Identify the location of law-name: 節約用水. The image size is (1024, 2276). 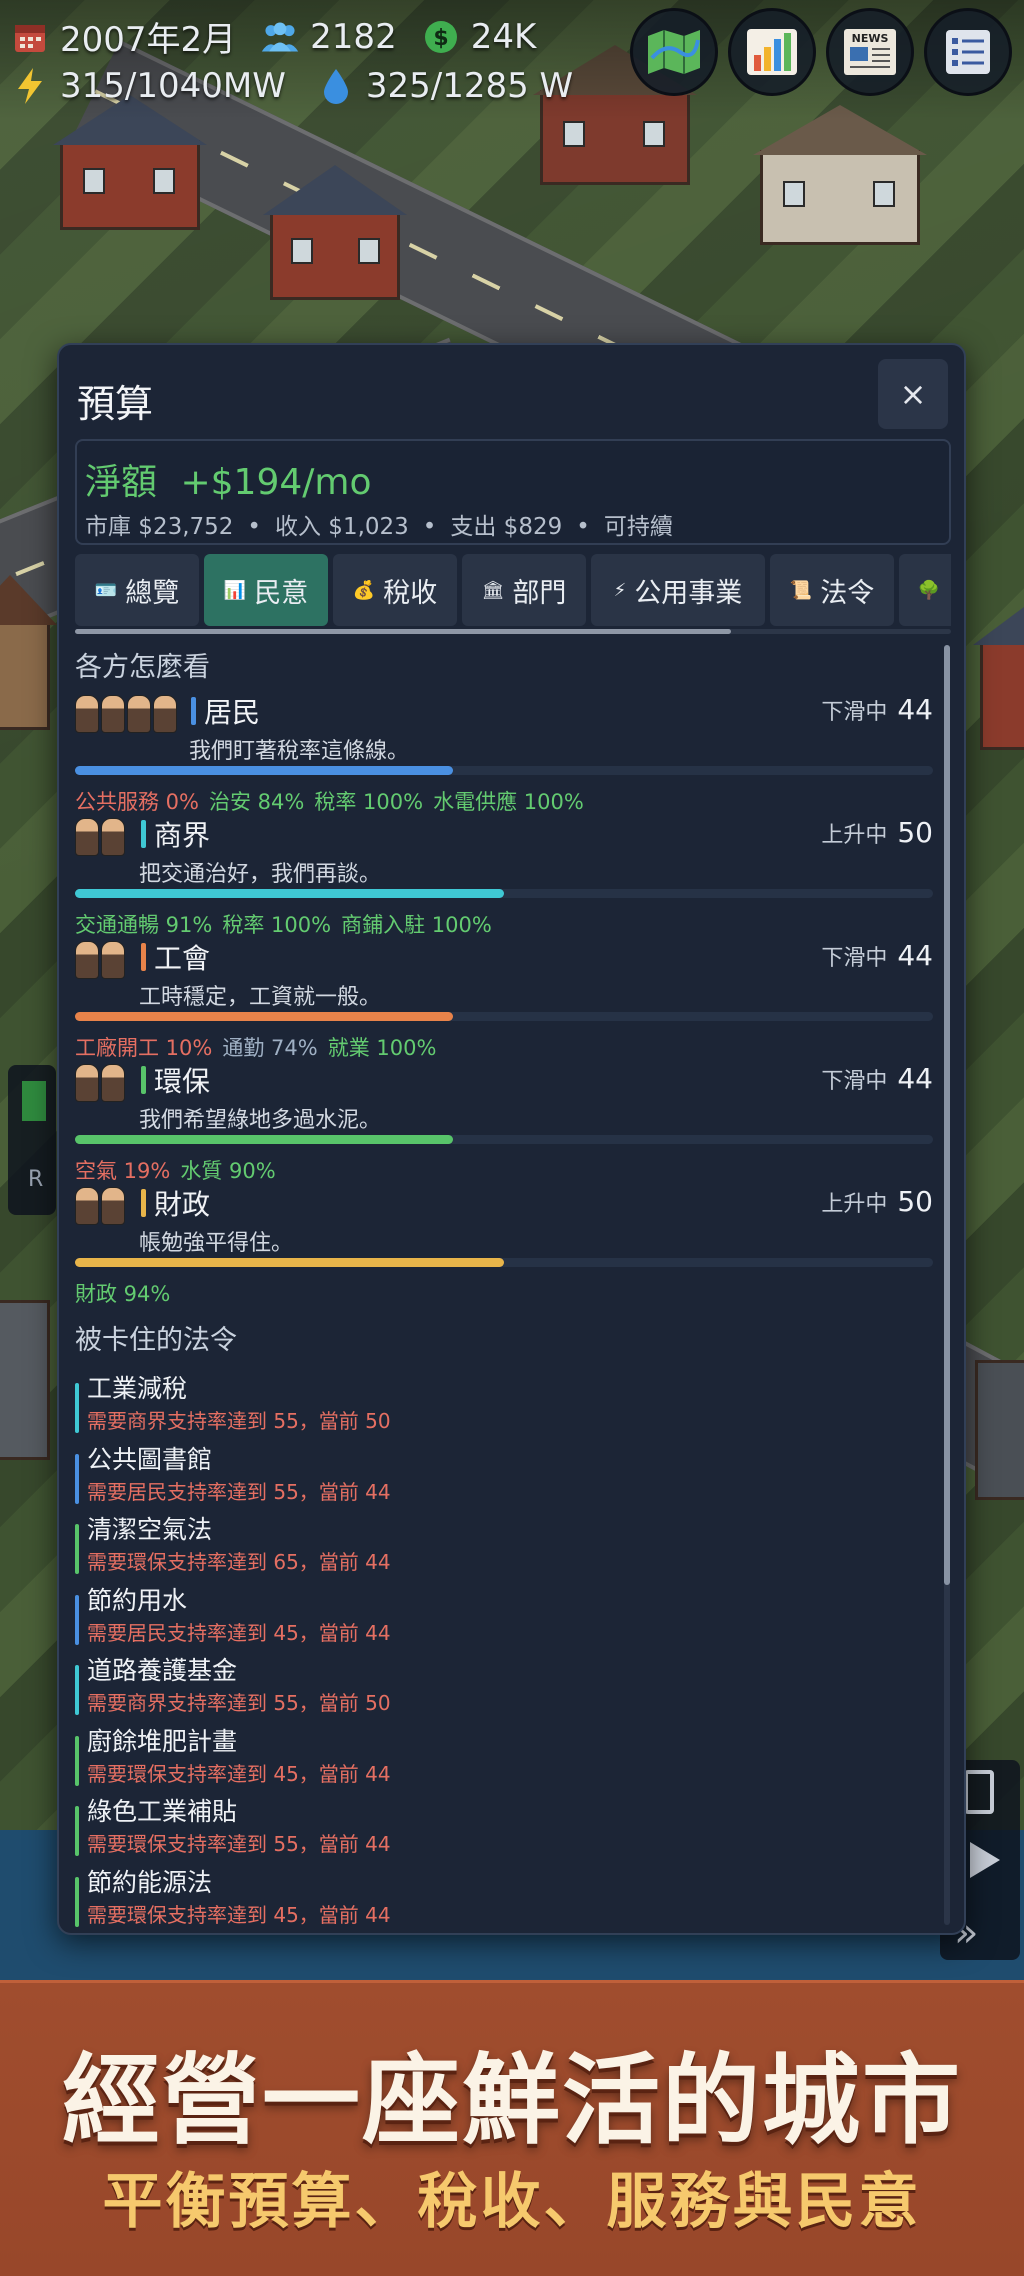
(137, 1600).